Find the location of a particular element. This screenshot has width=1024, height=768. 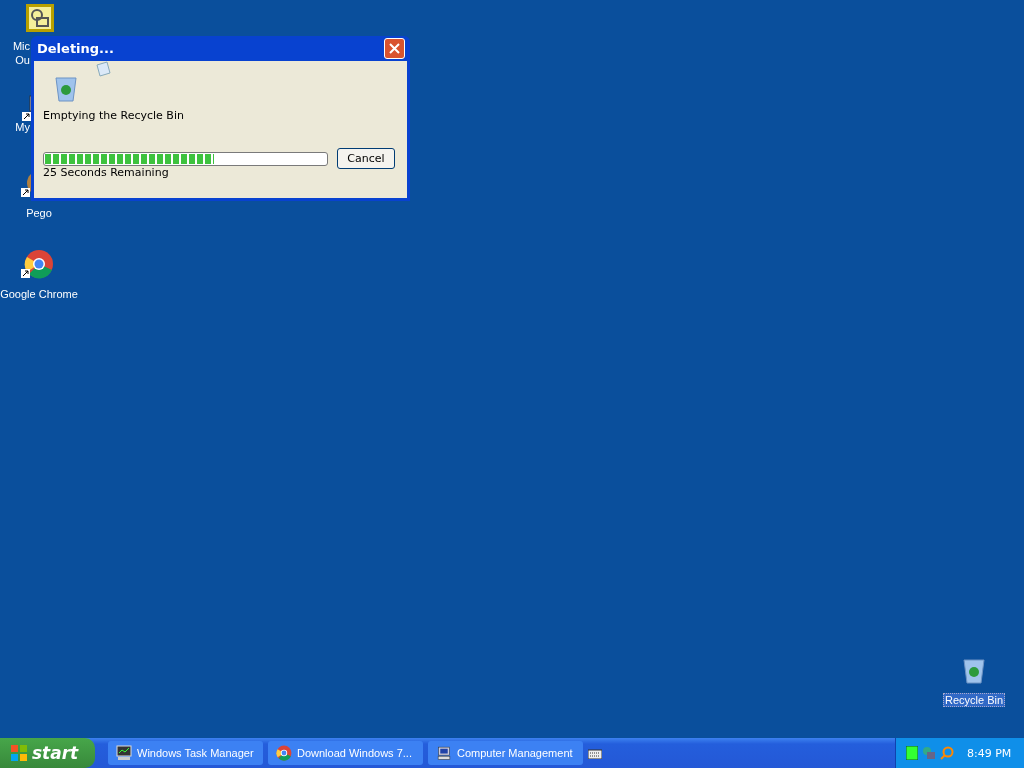

status-message: Emptying the Recycle Bin is located at coordinates (114, 115).